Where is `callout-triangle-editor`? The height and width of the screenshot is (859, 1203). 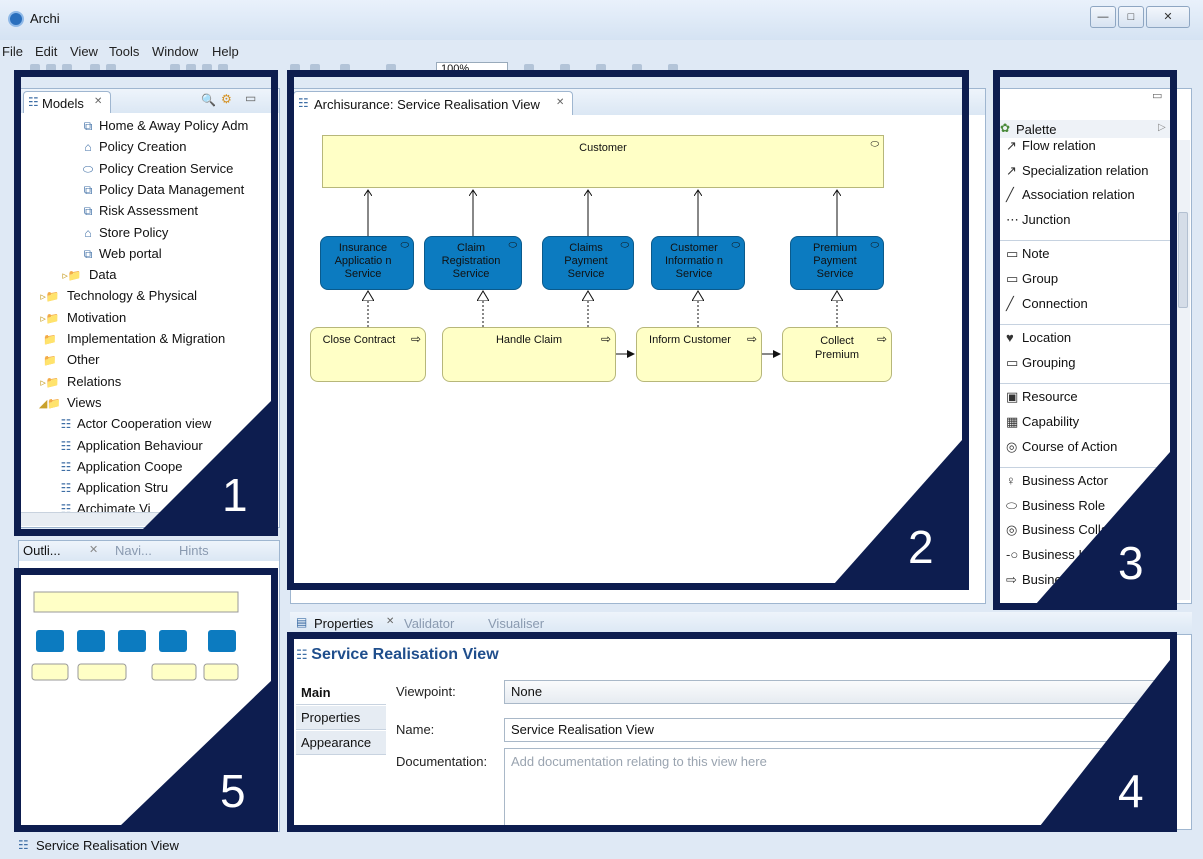 callout-triangle-editor is located at coordinates (898, 512).